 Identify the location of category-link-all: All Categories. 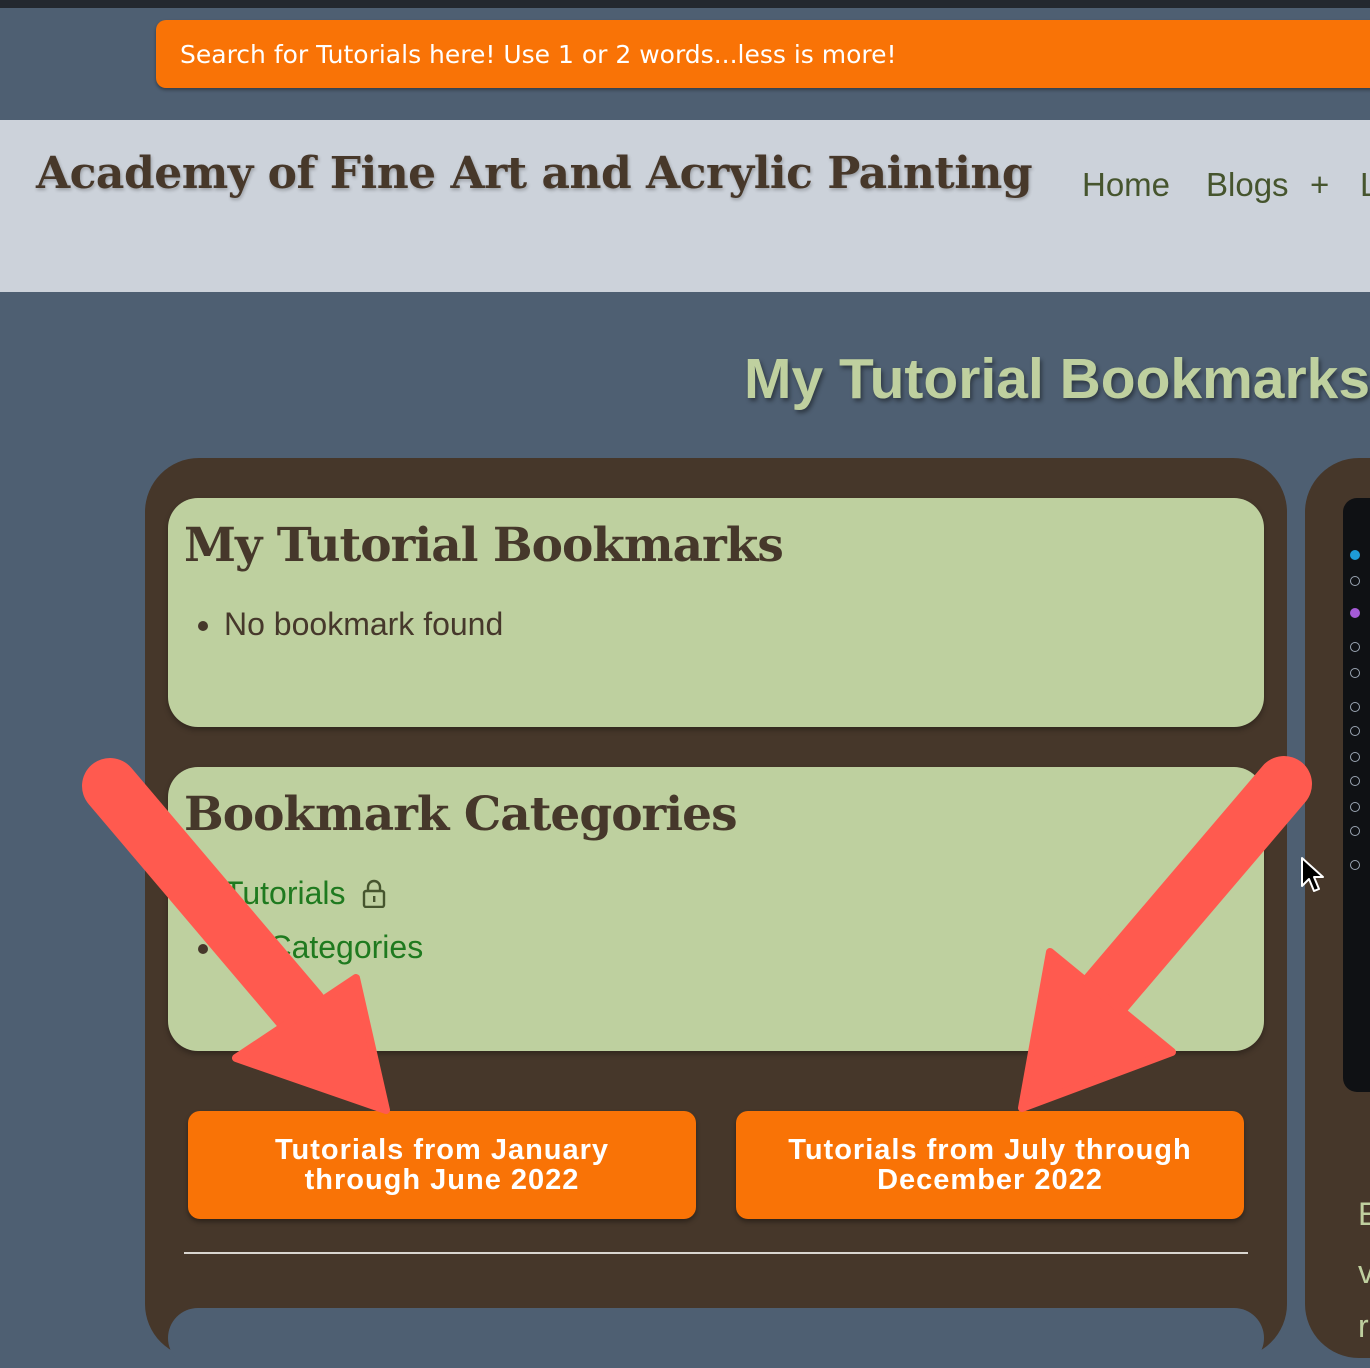
(323, 947).